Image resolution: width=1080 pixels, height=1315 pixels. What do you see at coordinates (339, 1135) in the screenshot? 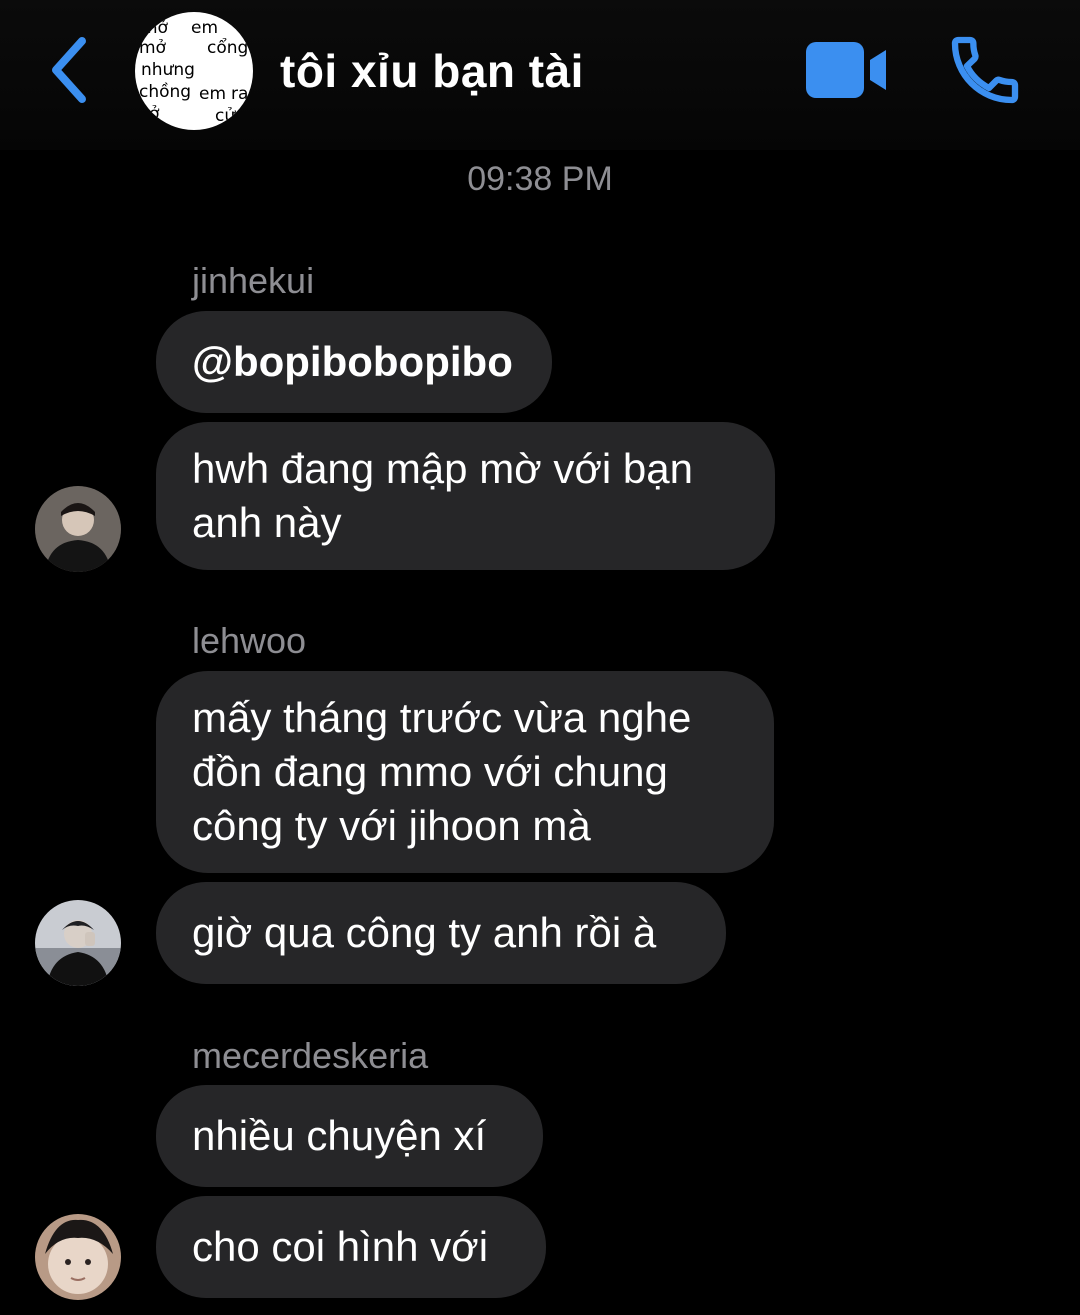
I see `message-text: nhiều chuyện xí` at bounding box center [339, 1135].